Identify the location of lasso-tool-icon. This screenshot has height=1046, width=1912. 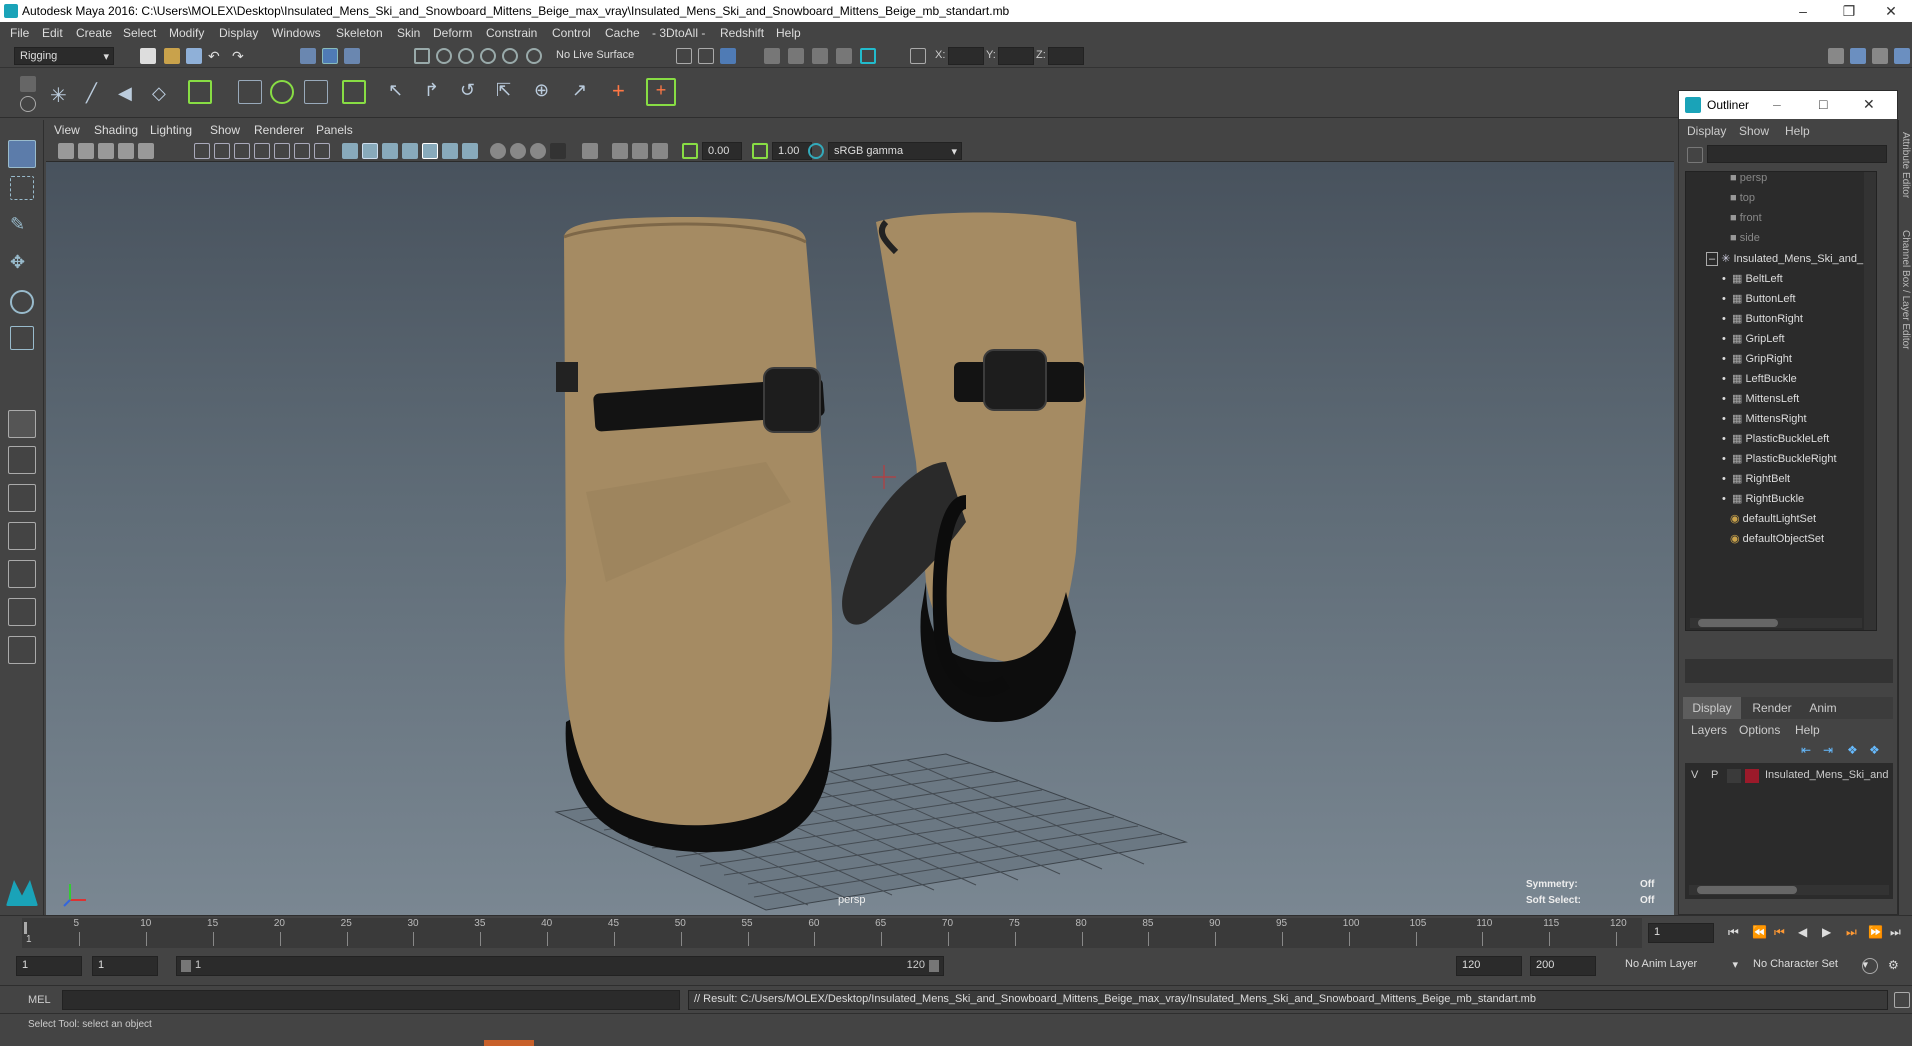
(22, 188).